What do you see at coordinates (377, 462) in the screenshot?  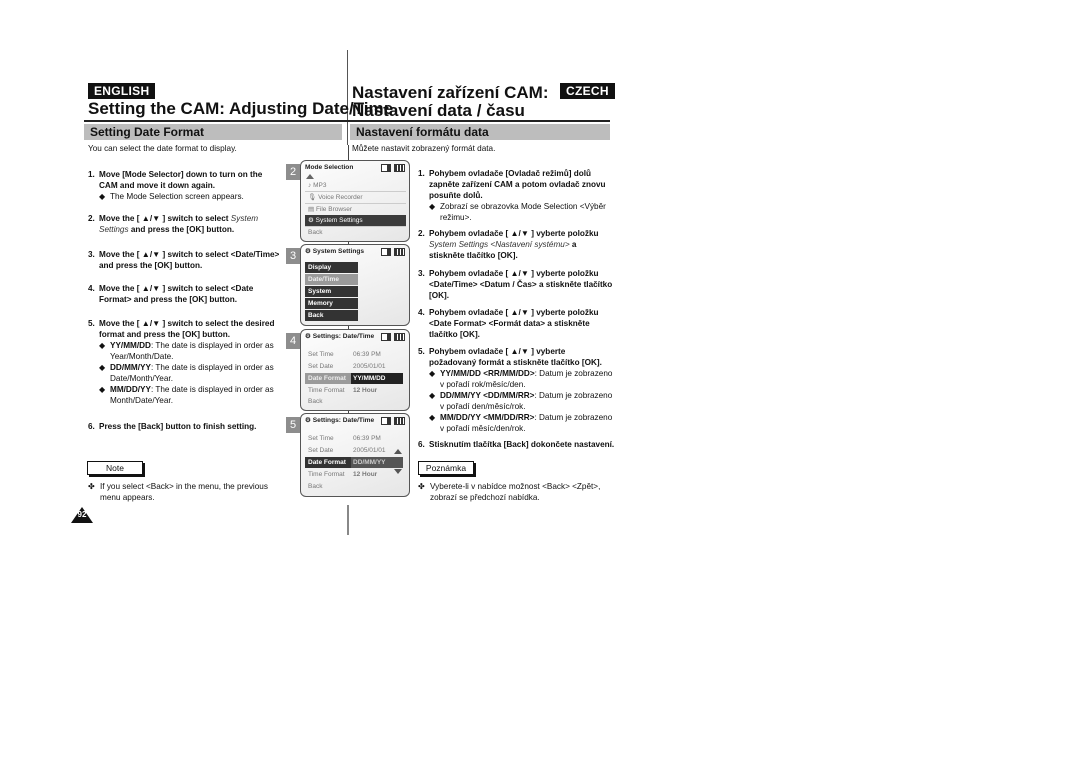 I see `setting-value-date-format: DD/MM/YY` at bounding box center [377, 462].